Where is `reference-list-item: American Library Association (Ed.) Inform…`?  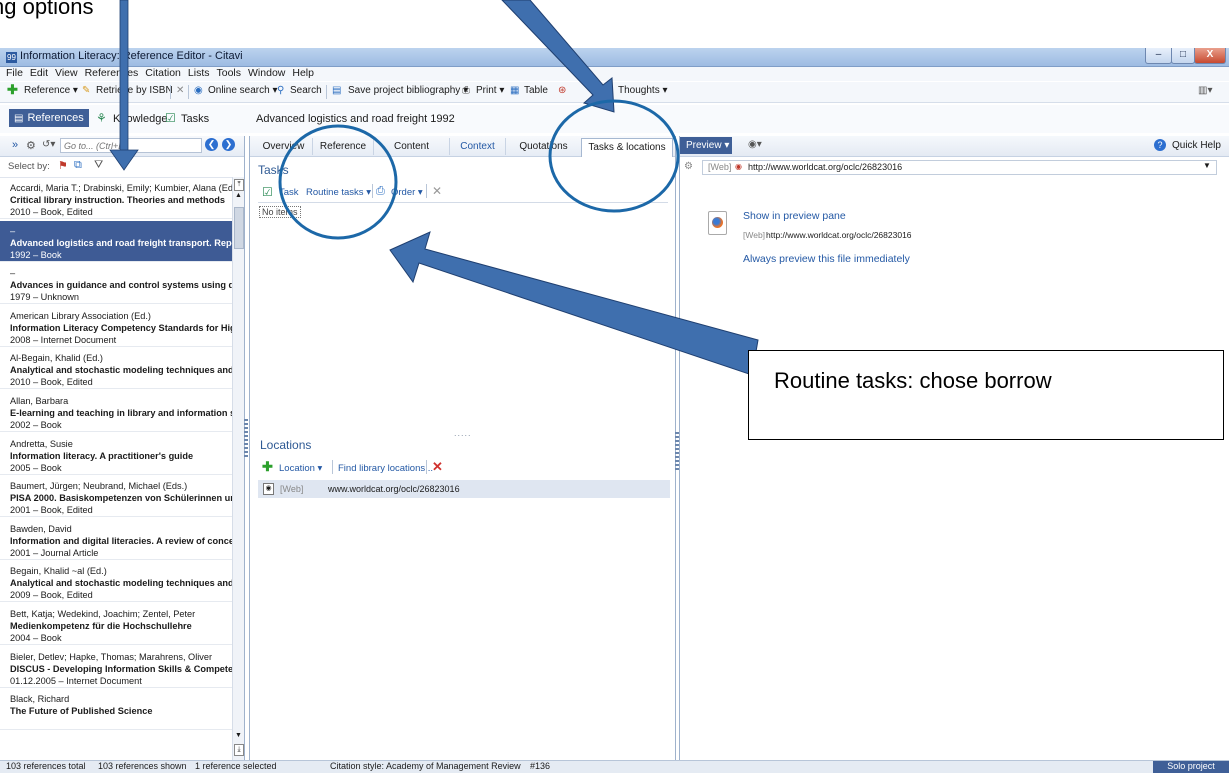
reference-list-item: American Library Association (Ed.) Inform… is located at coordinates (116, 326).